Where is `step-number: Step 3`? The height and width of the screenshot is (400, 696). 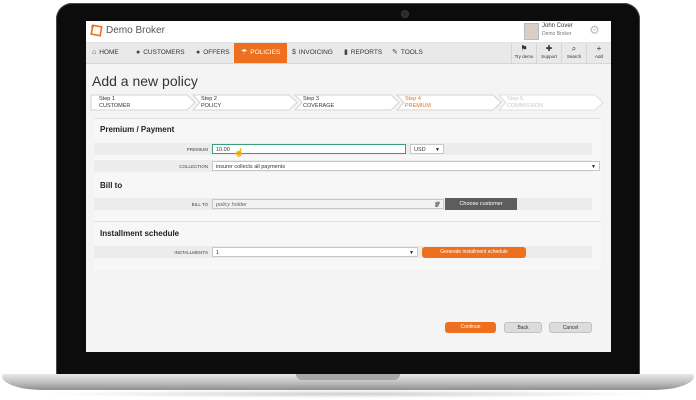
step-number: Step 3 is located at coordinates (311, 99).